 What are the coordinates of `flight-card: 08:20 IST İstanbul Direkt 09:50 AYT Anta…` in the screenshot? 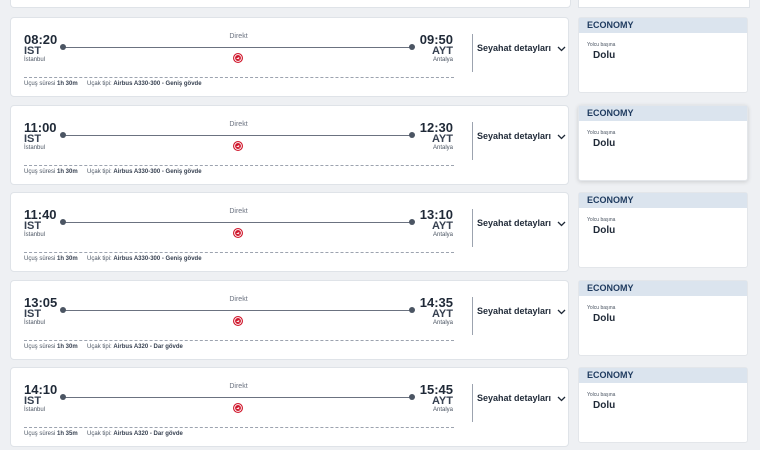 It's located at (289, 57).